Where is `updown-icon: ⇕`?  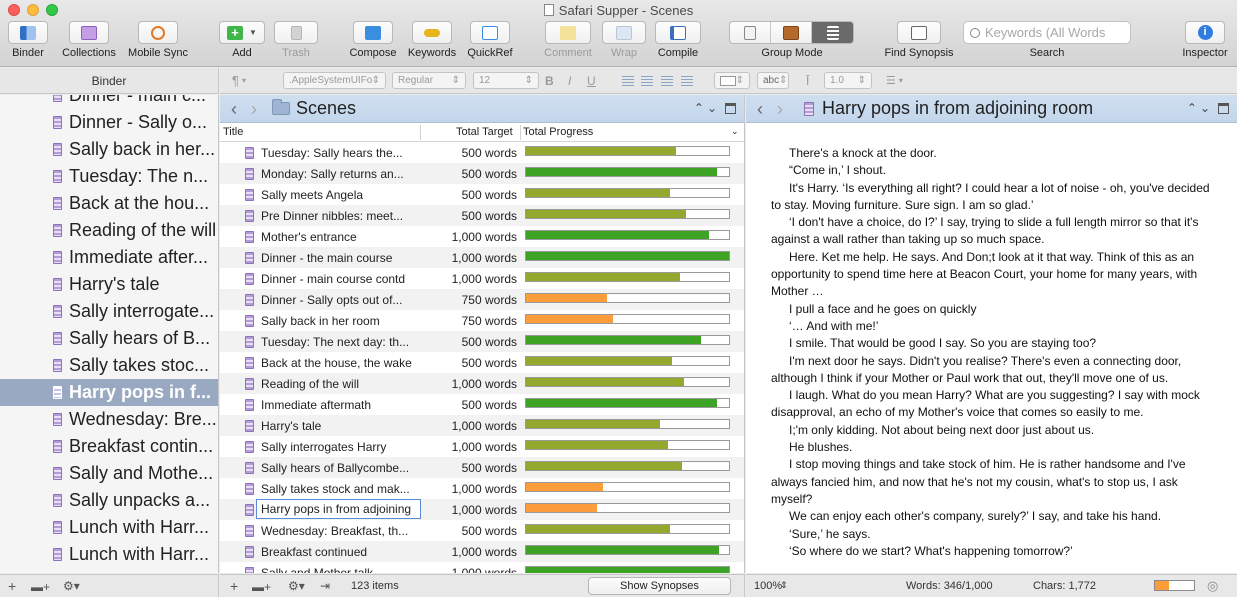 updown-icon: ⇕ is located at coordinates (784, 585).